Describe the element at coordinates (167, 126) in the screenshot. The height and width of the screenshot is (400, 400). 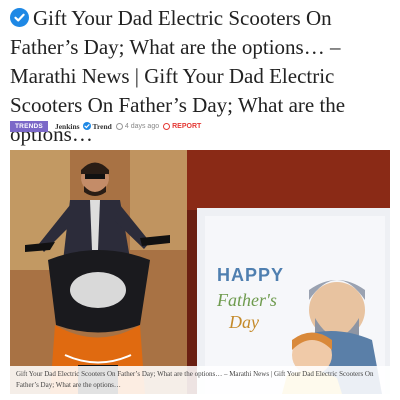
I see `report-icon` at that location.